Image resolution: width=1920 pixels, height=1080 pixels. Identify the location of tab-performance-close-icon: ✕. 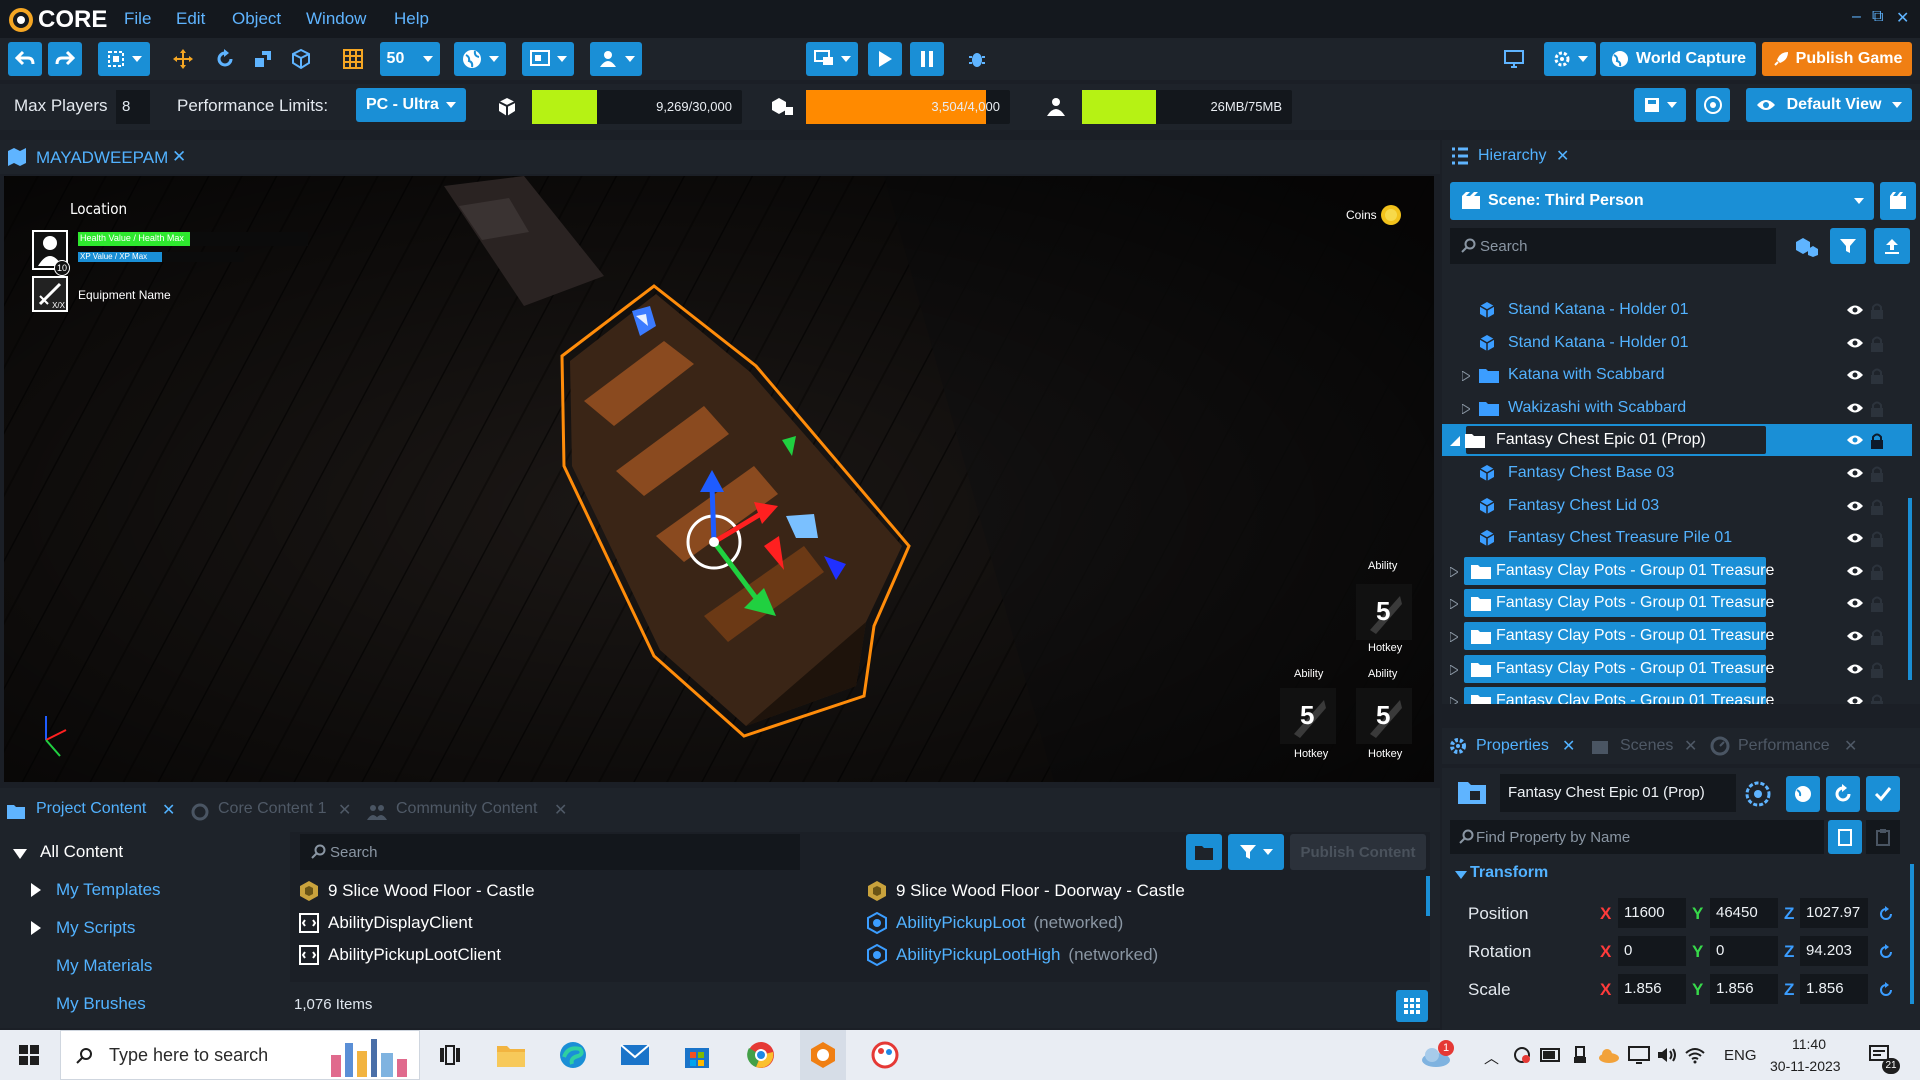
(1850, 746).